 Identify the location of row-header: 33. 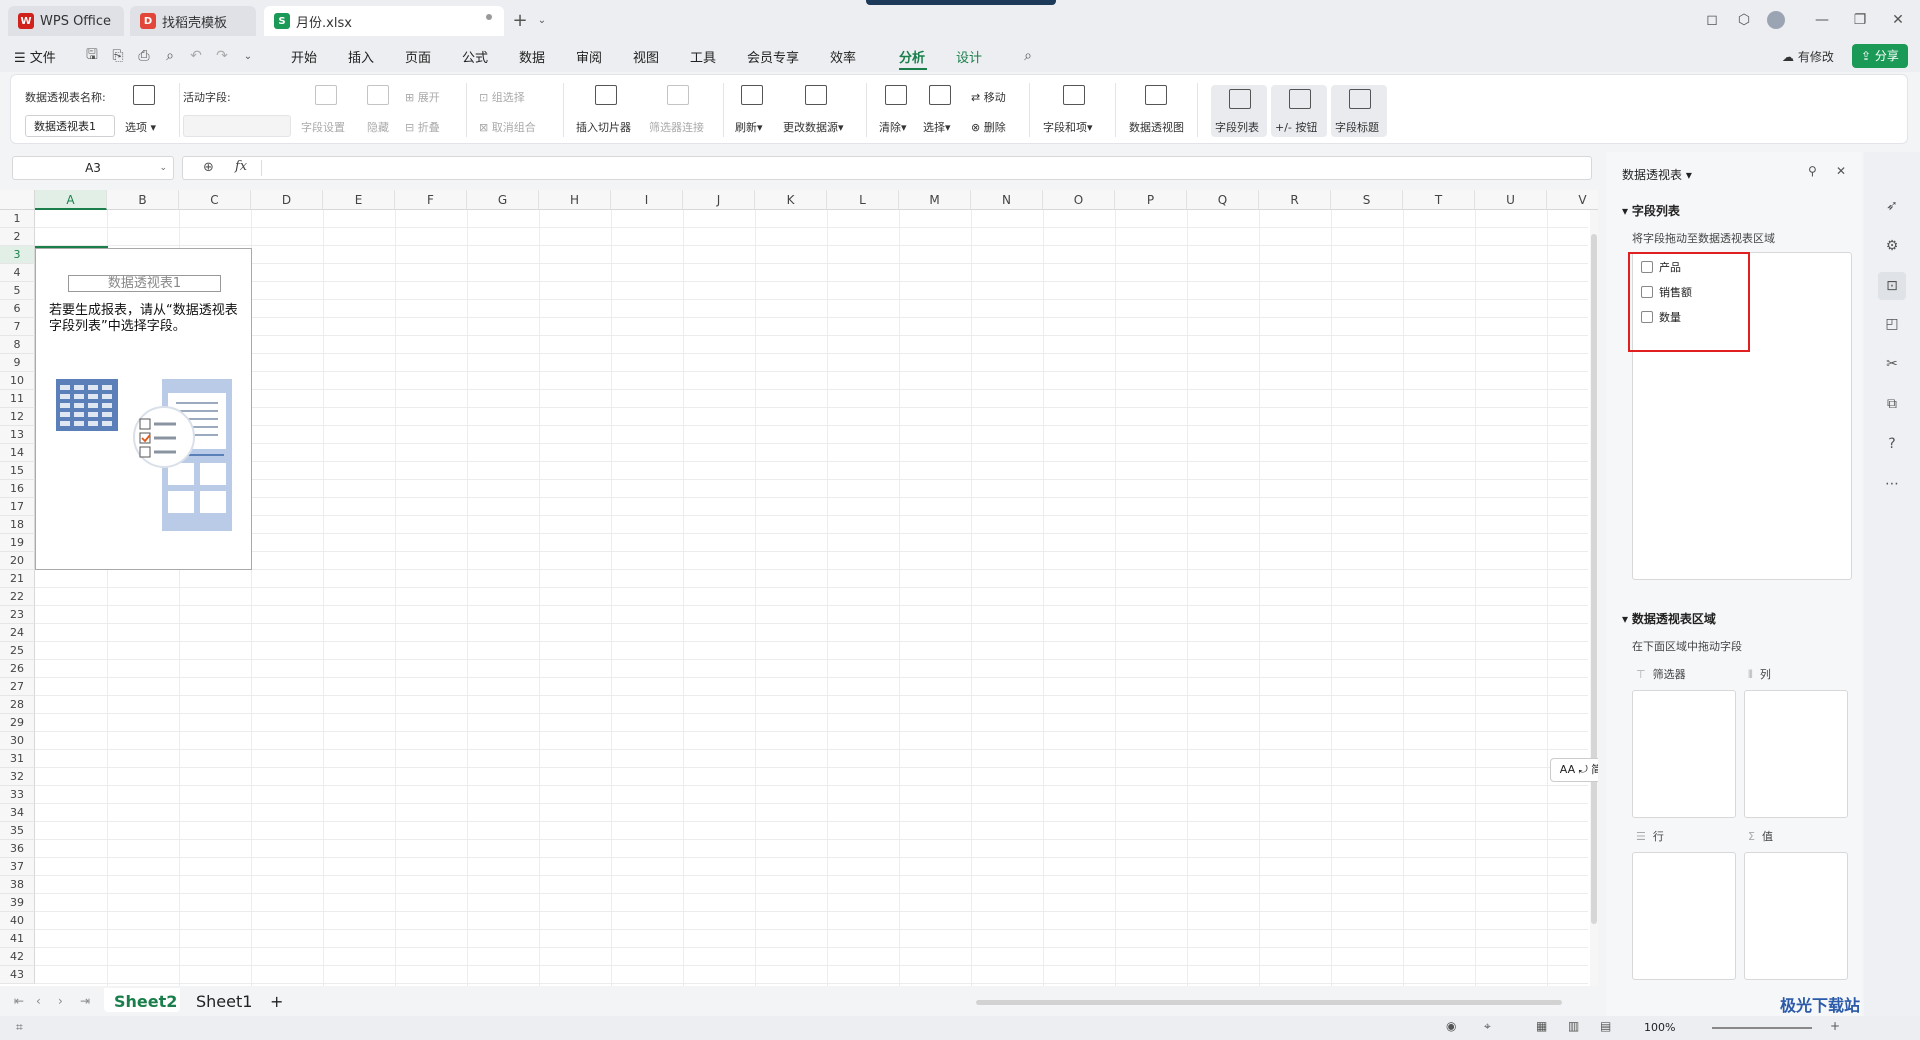
(17, 795).